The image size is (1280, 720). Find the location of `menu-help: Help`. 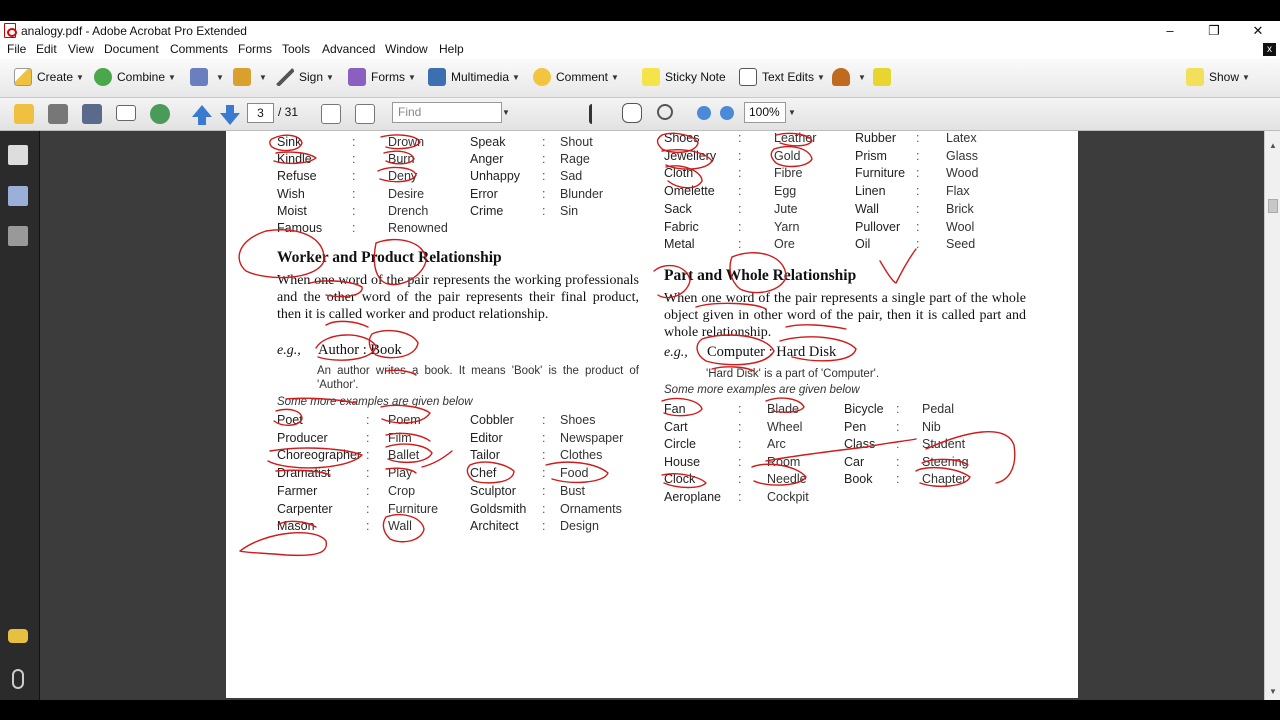

menu-help: Help is located at coordinates (451, 49).